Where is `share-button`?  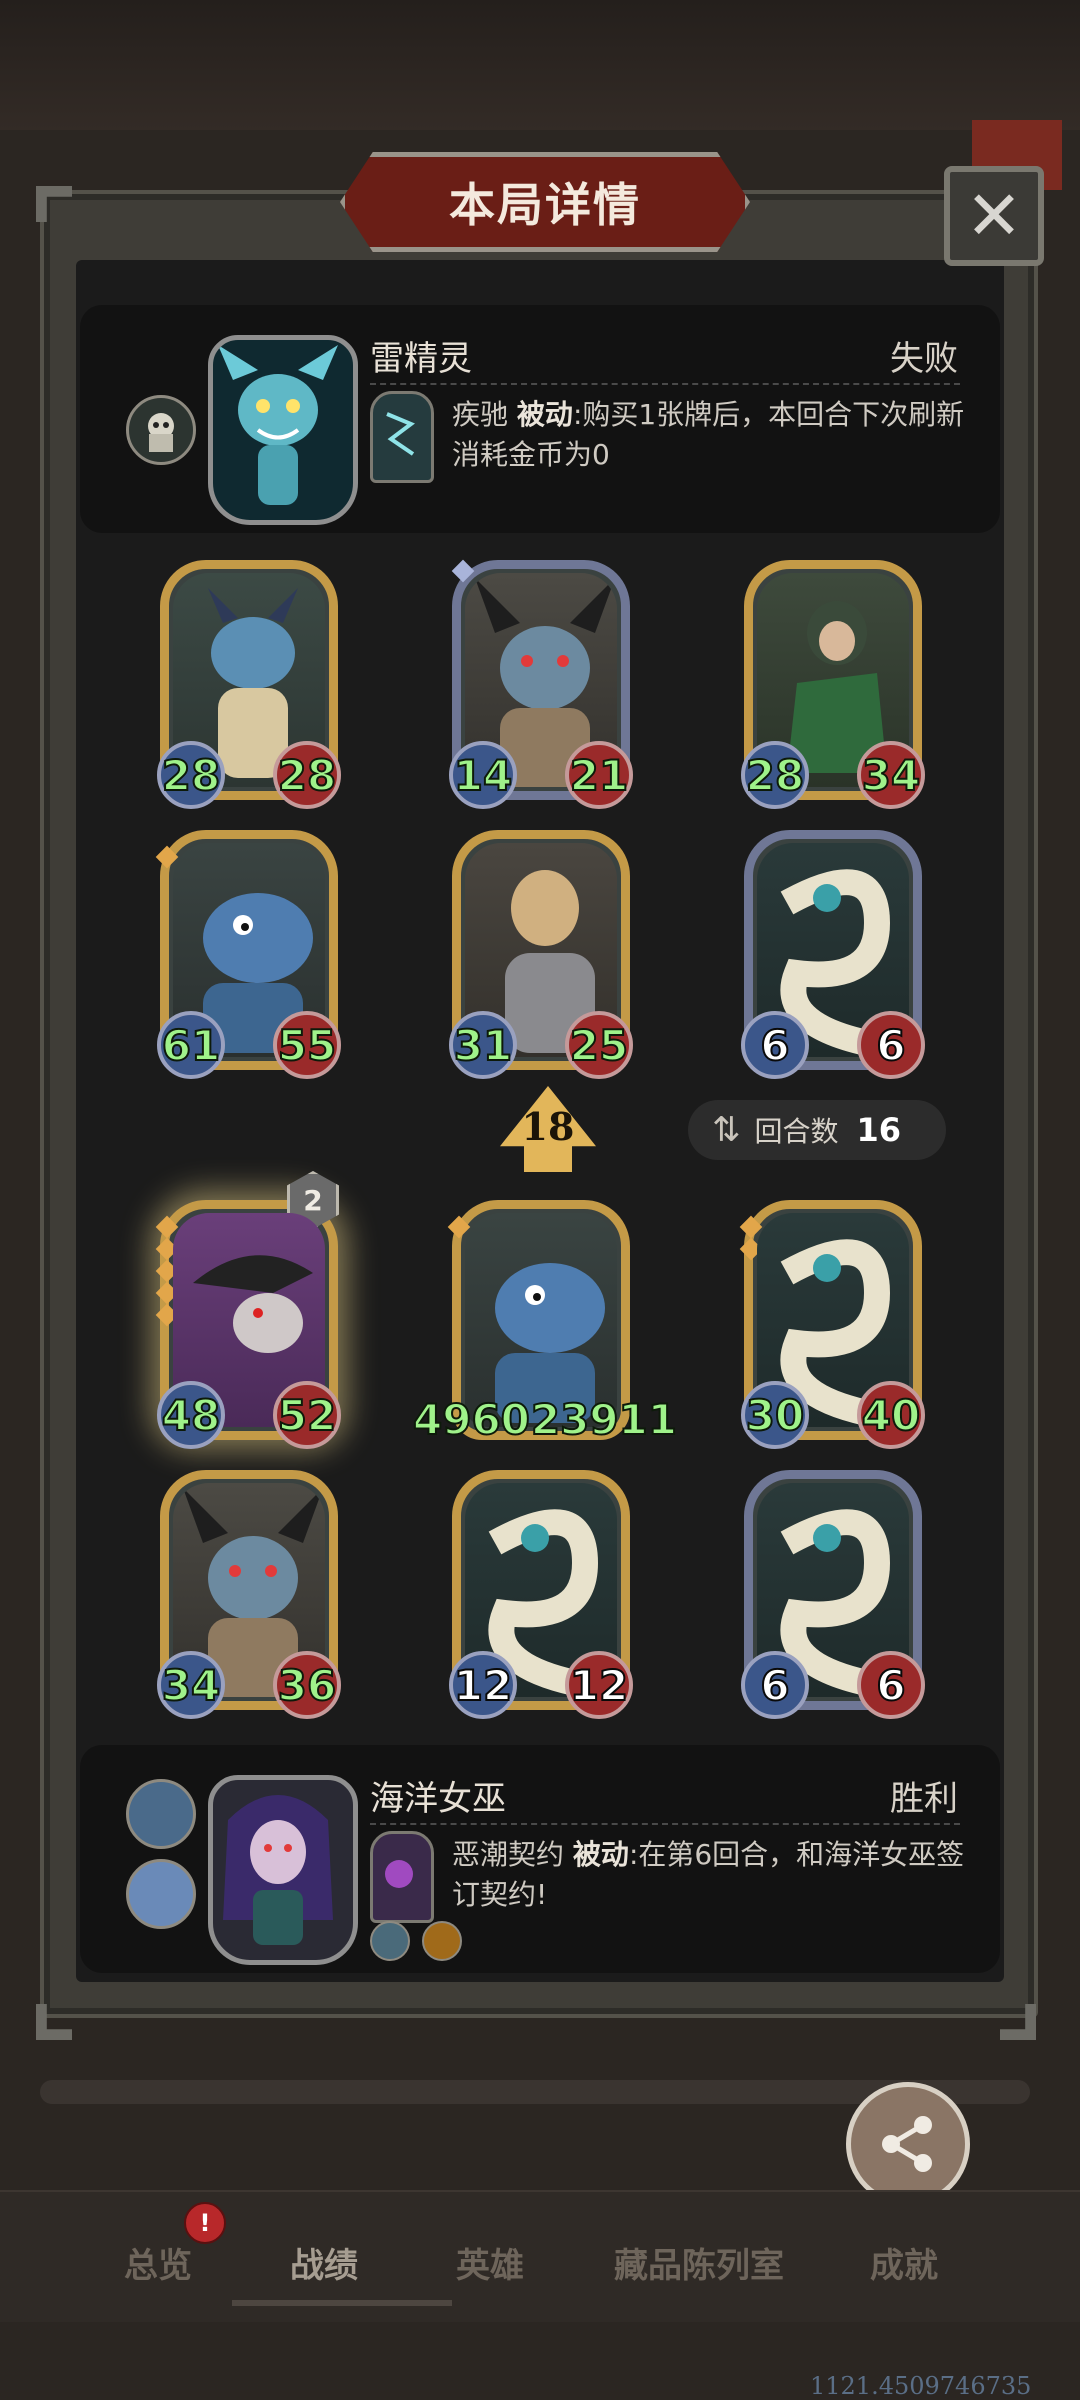 share-button is located at coordinates (908, 2144).